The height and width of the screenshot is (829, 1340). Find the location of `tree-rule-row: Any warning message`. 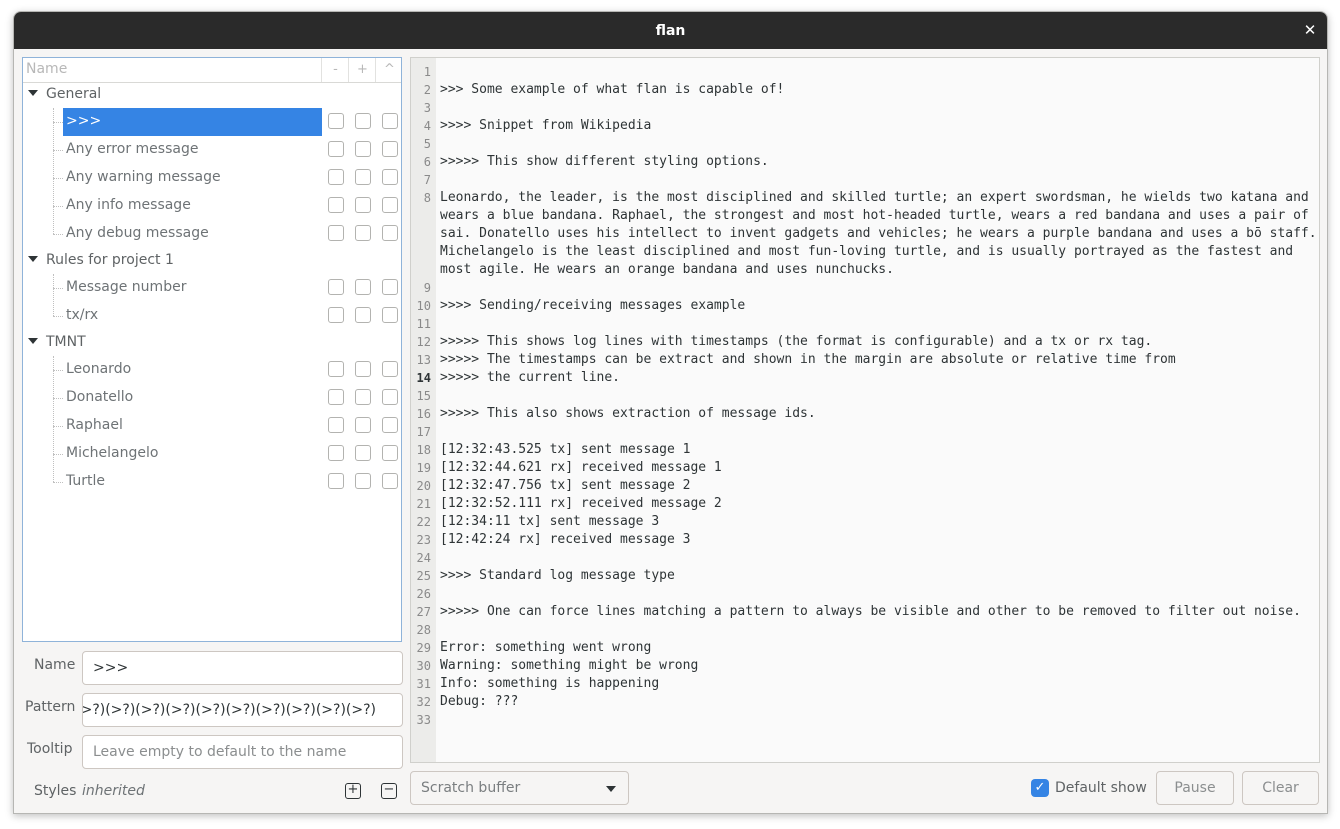

tree-rule-row: Any warning message is located at coordinates (212, 178).